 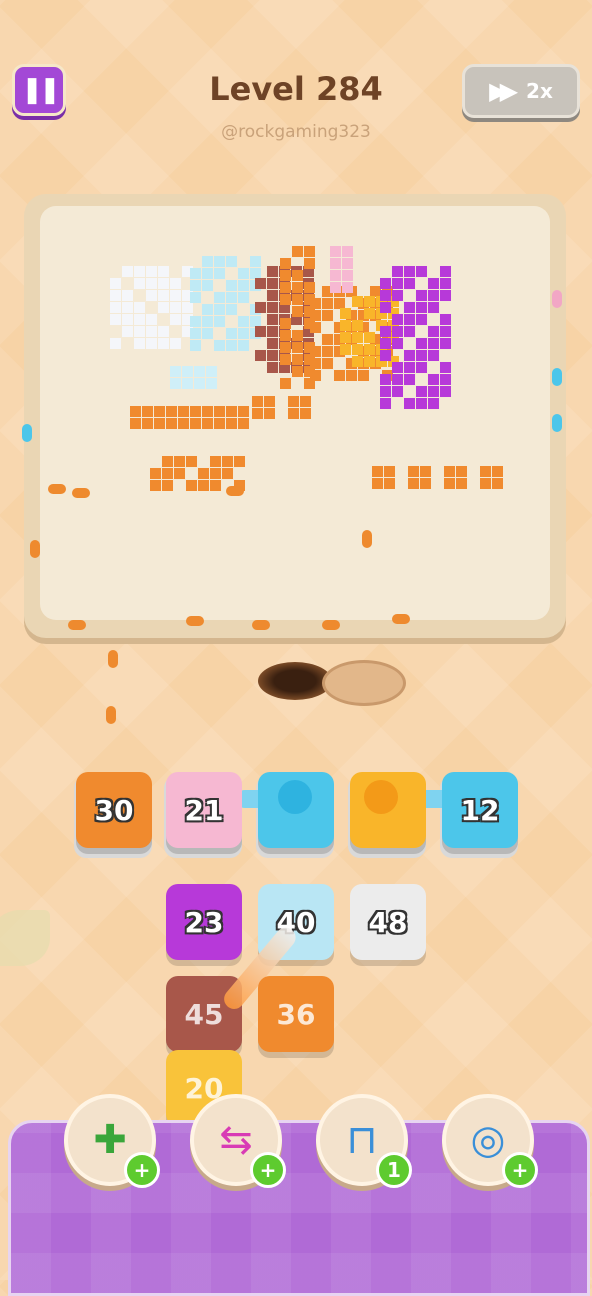 I want to click on tray-block-5: 12, so click(x=480, y=810).